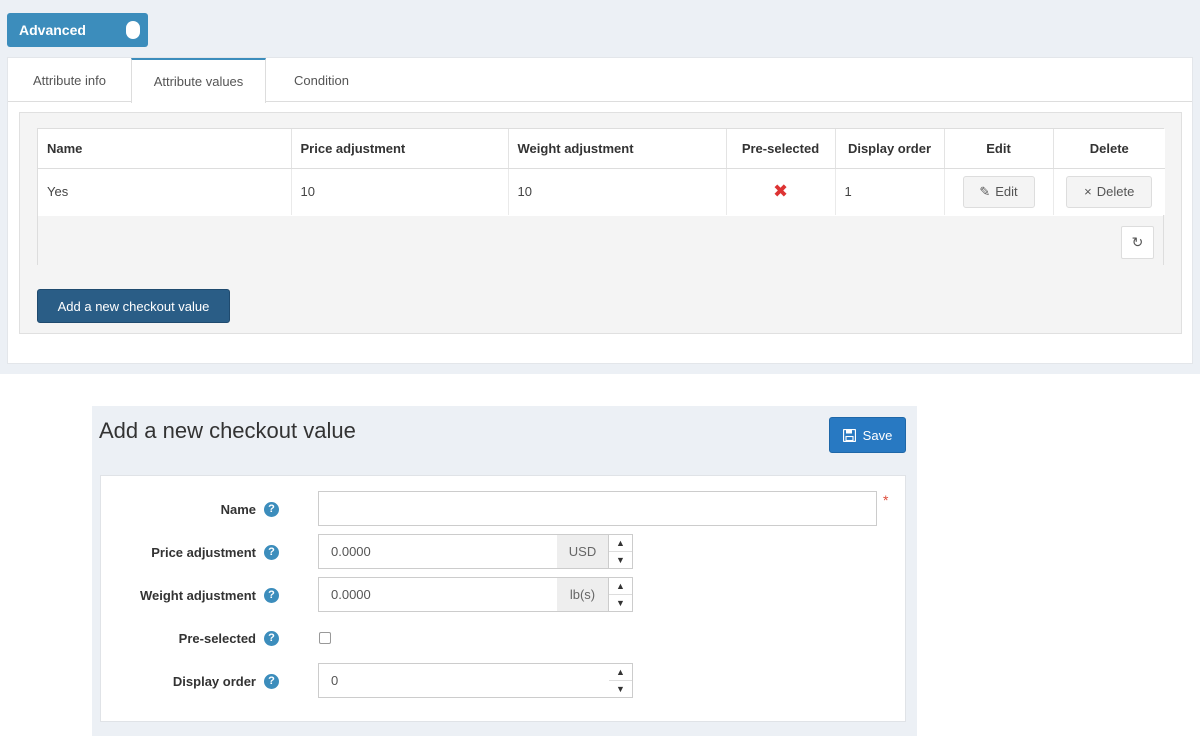  What do you see at coordinates (400, 149) in the screenshot?
I see `col-header-price: Price adjustment` at bounding box center [400, 149].